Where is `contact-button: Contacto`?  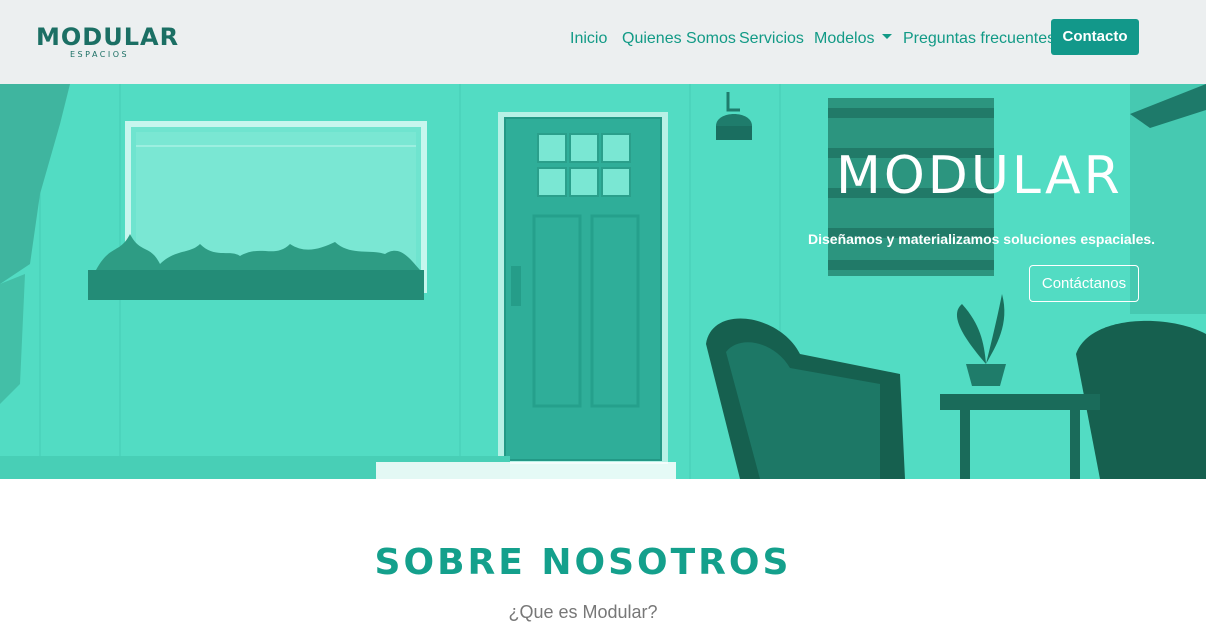 contact-button: Contacto is located at coordinates (1095, 37).